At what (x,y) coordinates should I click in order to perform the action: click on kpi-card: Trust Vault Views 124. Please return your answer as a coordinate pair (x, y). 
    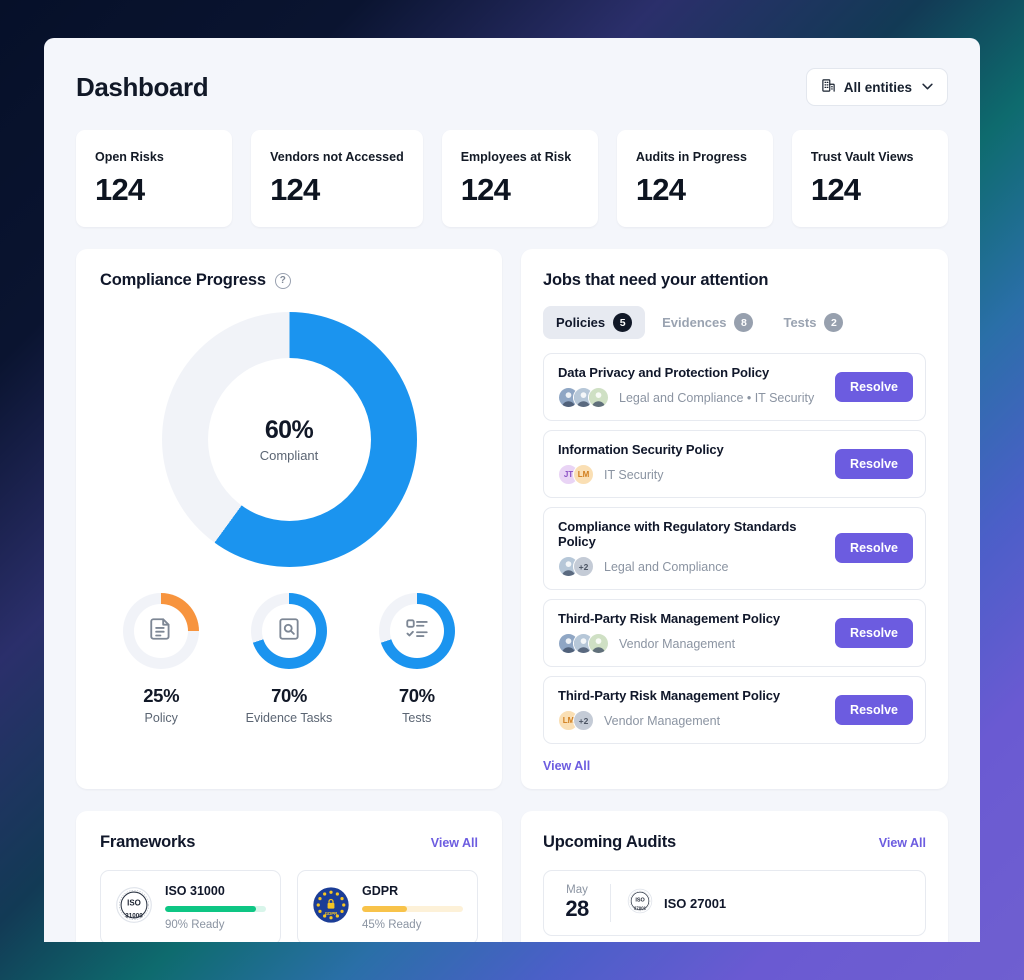
    Looking at the image, I should click on (869, 178).